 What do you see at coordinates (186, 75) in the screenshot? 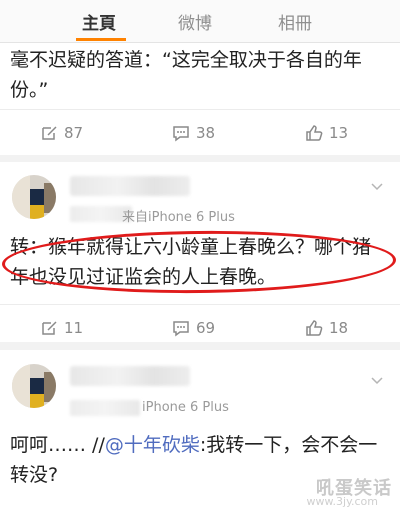
I see `post-text: 毫不迟疑的答道：“这完全取决于各自的年份。”` at bounding box center [186, 75].